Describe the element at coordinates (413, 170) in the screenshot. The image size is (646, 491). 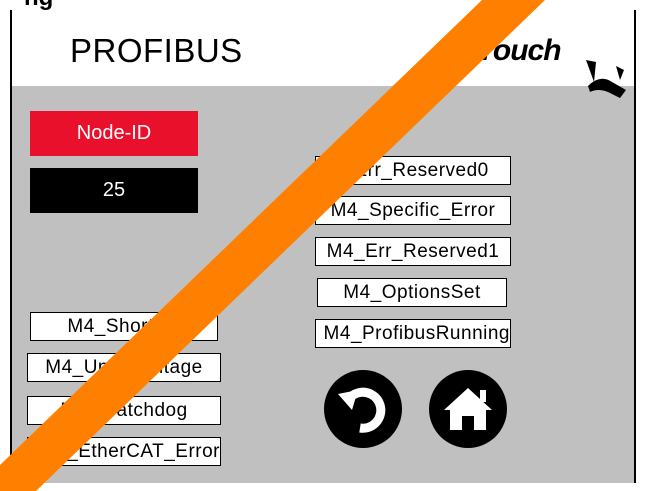
I see `status-err-reserved0: M4_Err_Reserved0` at that location.